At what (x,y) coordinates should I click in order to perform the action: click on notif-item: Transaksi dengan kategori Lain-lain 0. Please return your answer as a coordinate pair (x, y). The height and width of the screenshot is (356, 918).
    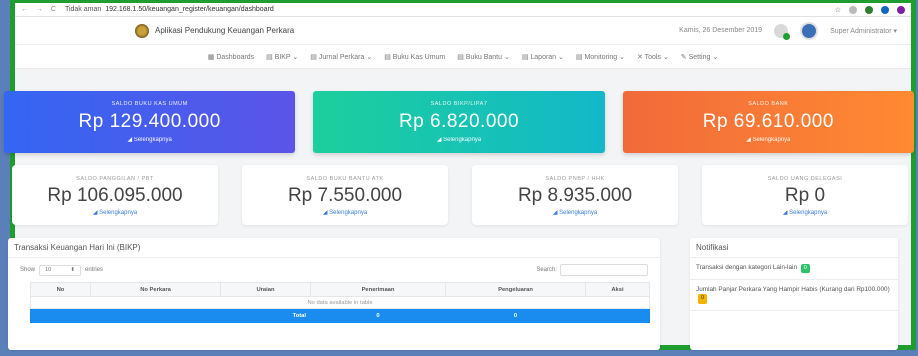
    Looking at the image, I should click on (794, 269).